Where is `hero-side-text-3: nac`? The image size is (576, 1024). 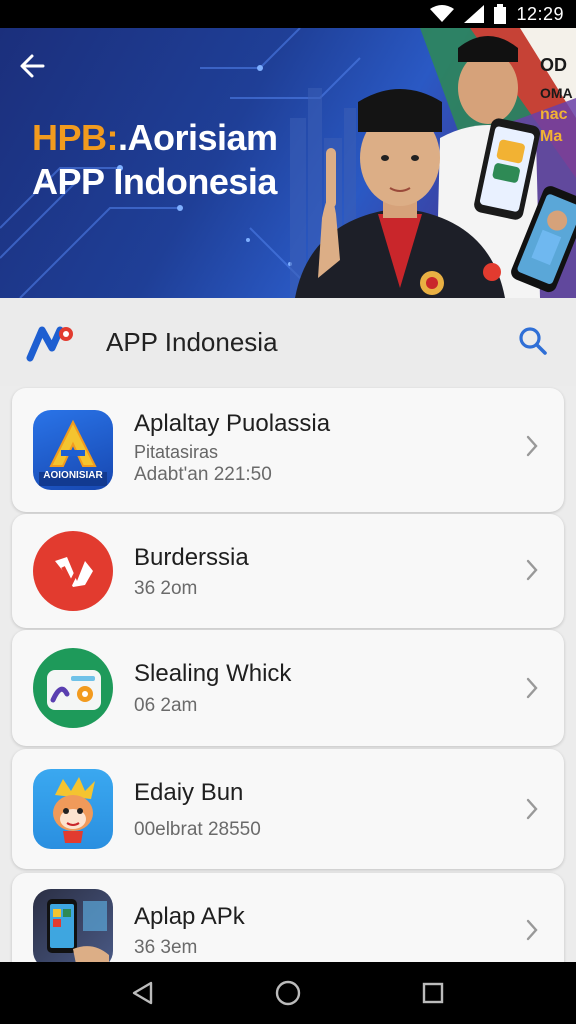 hero-side-text-3: nac is located at coordinates (554, 114).